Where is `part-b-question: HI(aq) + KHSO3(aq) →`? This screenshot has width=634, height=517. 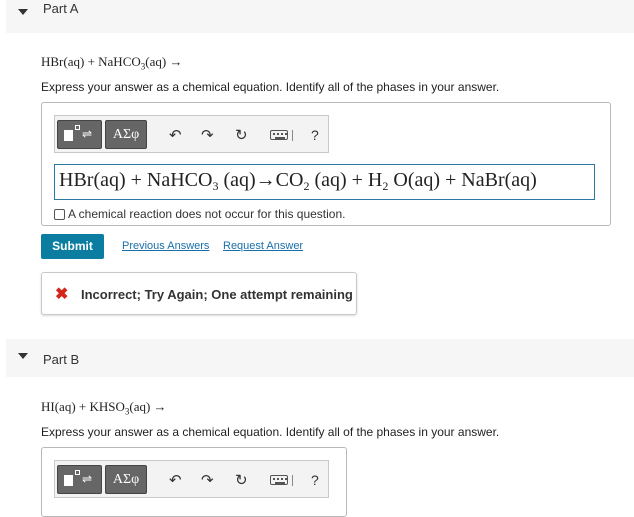 part-b-question: HI(aq) + KHSO3(aq) → is located at coordinates (104, 408).